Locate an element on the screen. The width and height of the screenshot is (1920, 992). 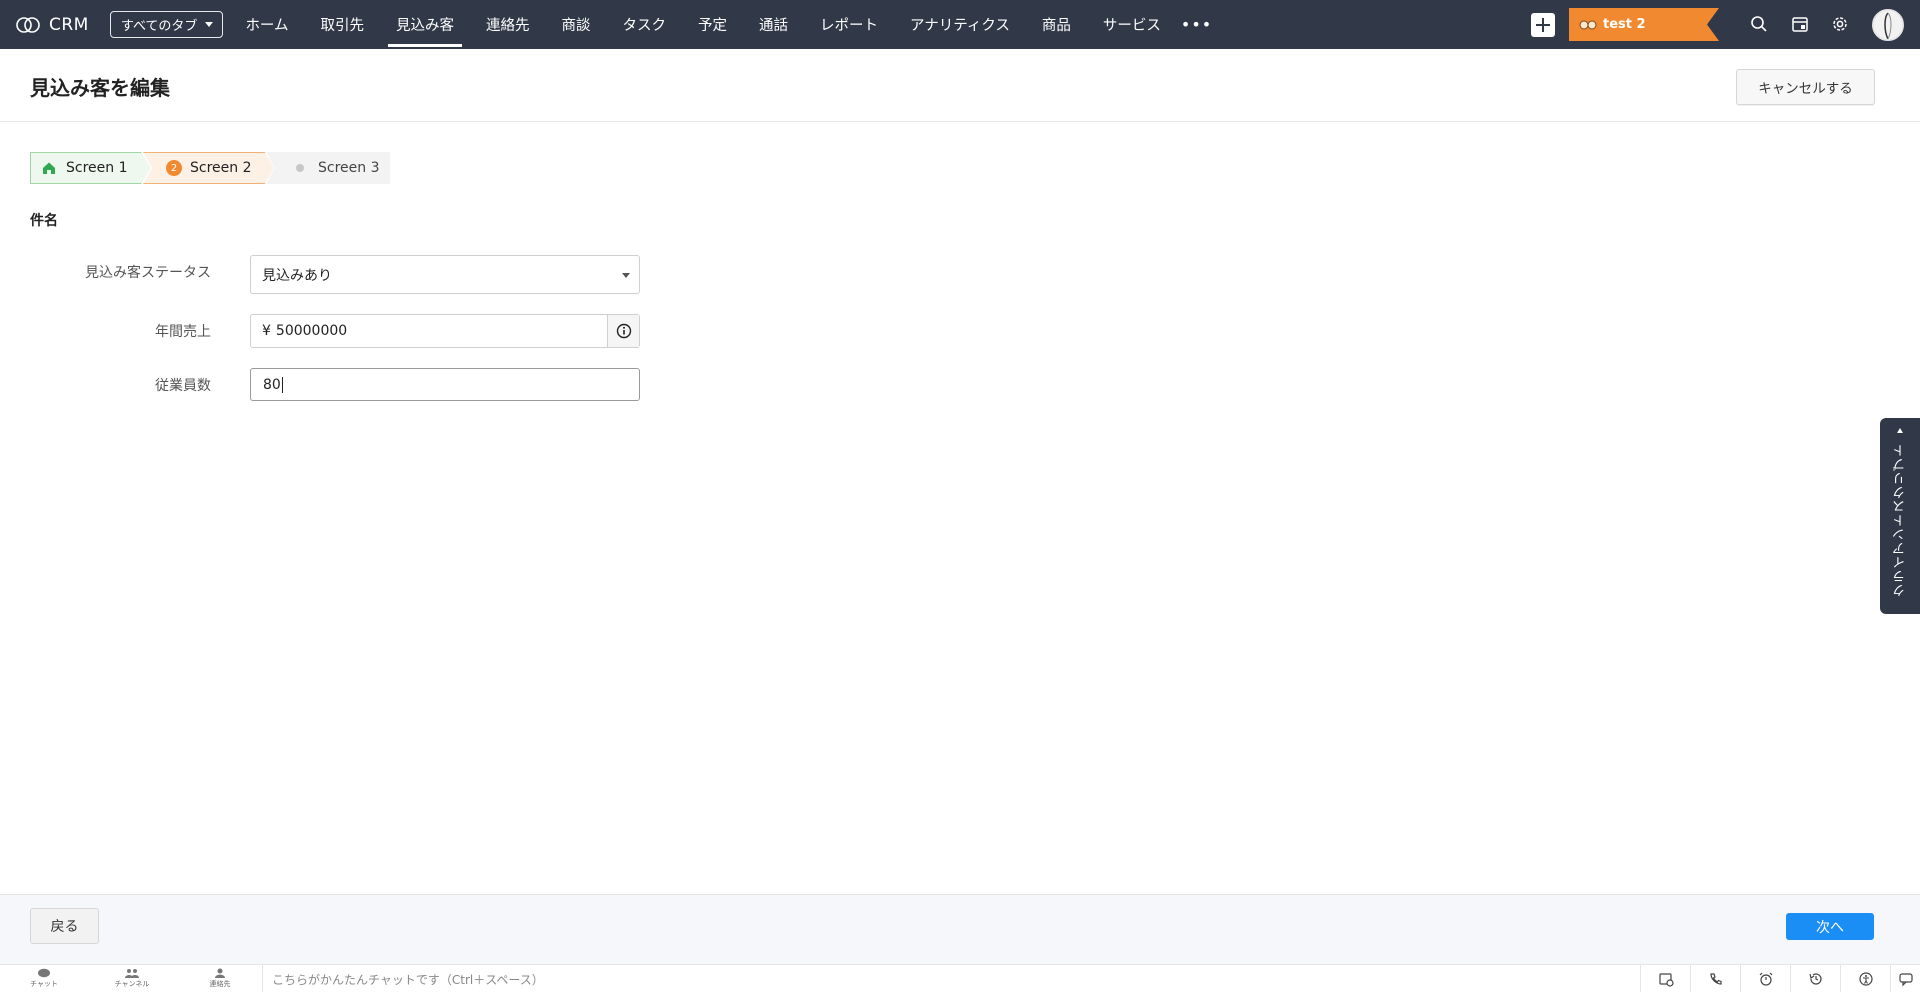
bottom-right-tools is located at coordinates (1780, 978).